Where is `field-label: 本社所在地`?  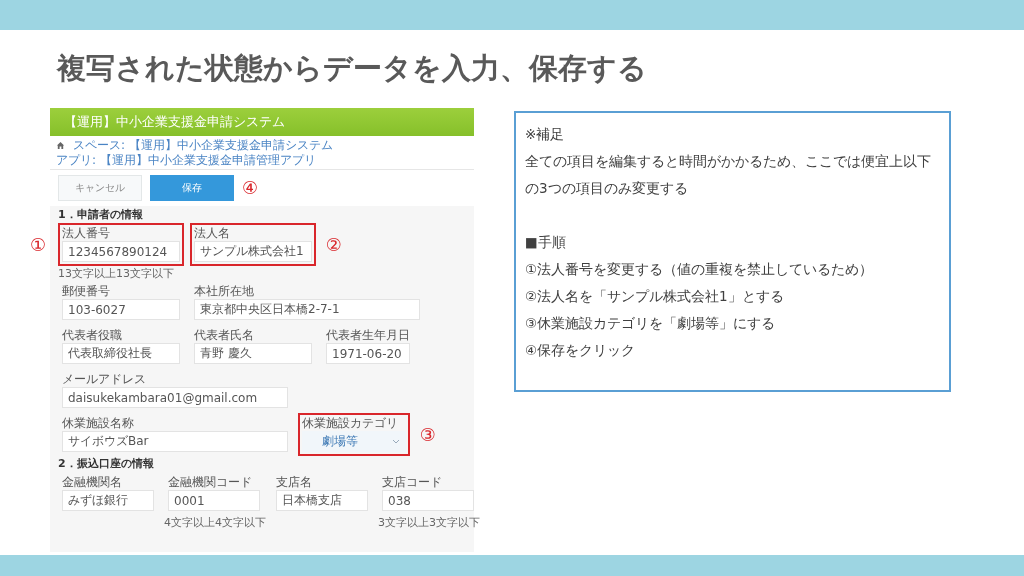 field-label: 本社所在地 is located at coordinates (224, 291).